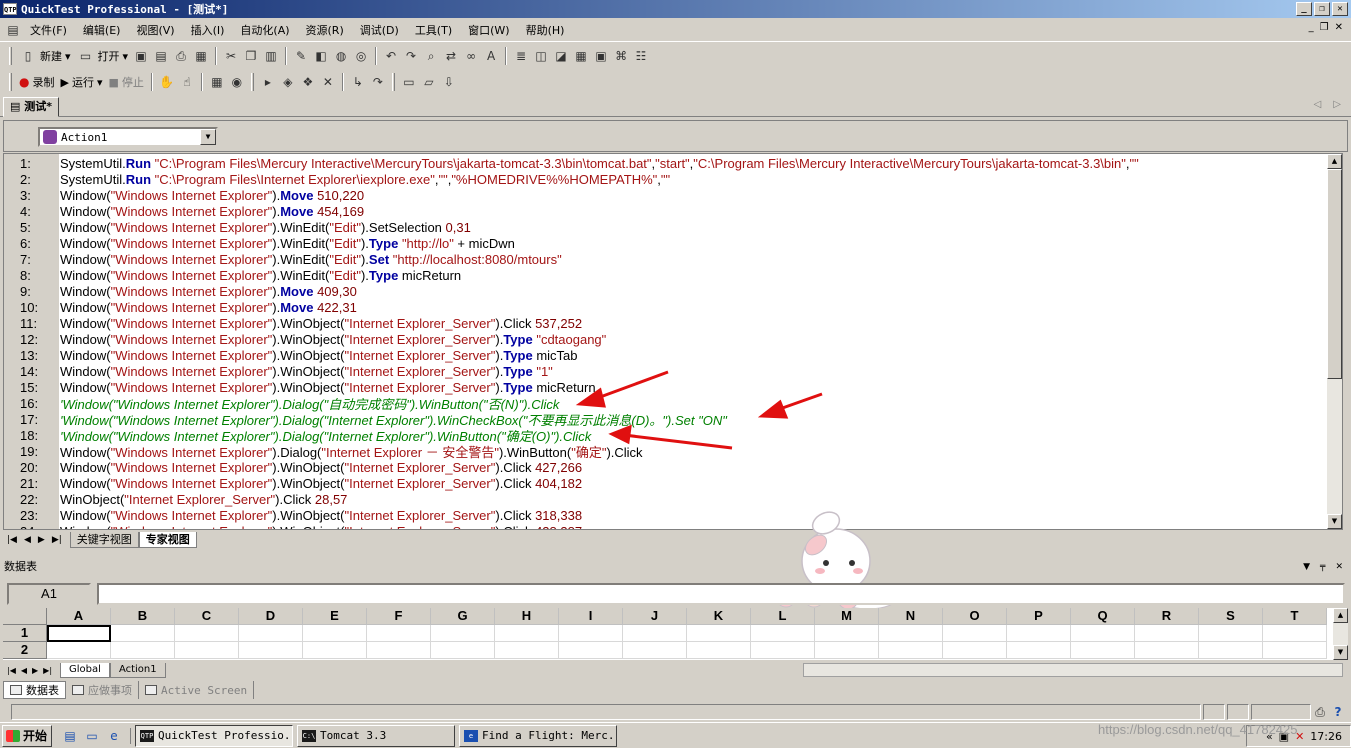  I want to click on grid-scroll-up-button: ▲, so click(1340, 615).